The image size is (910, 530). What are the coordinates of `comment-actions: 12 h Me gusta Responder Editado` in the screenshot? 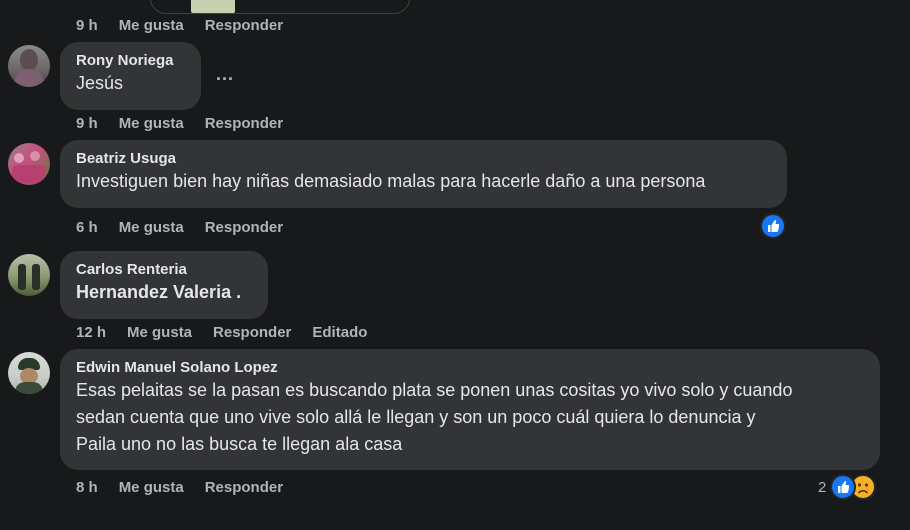 It's located at (232, 332).